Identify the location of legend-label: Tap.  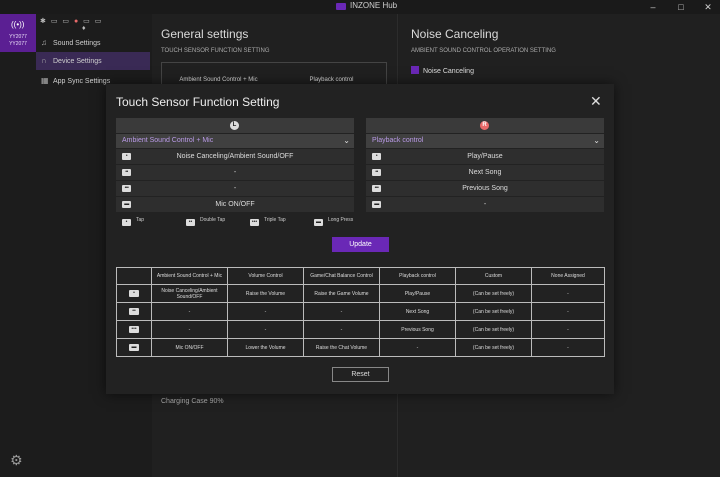
(140, 220).